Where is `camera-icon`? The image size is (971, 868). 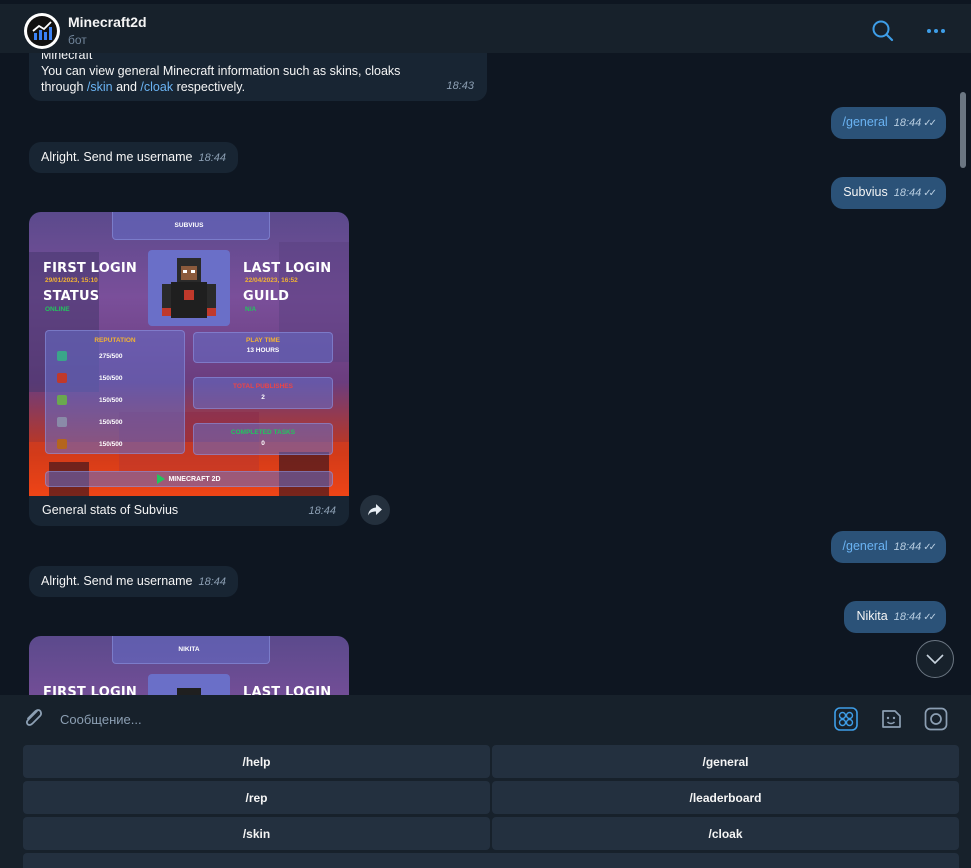 camera-icon is located at coordinates (936, 719).